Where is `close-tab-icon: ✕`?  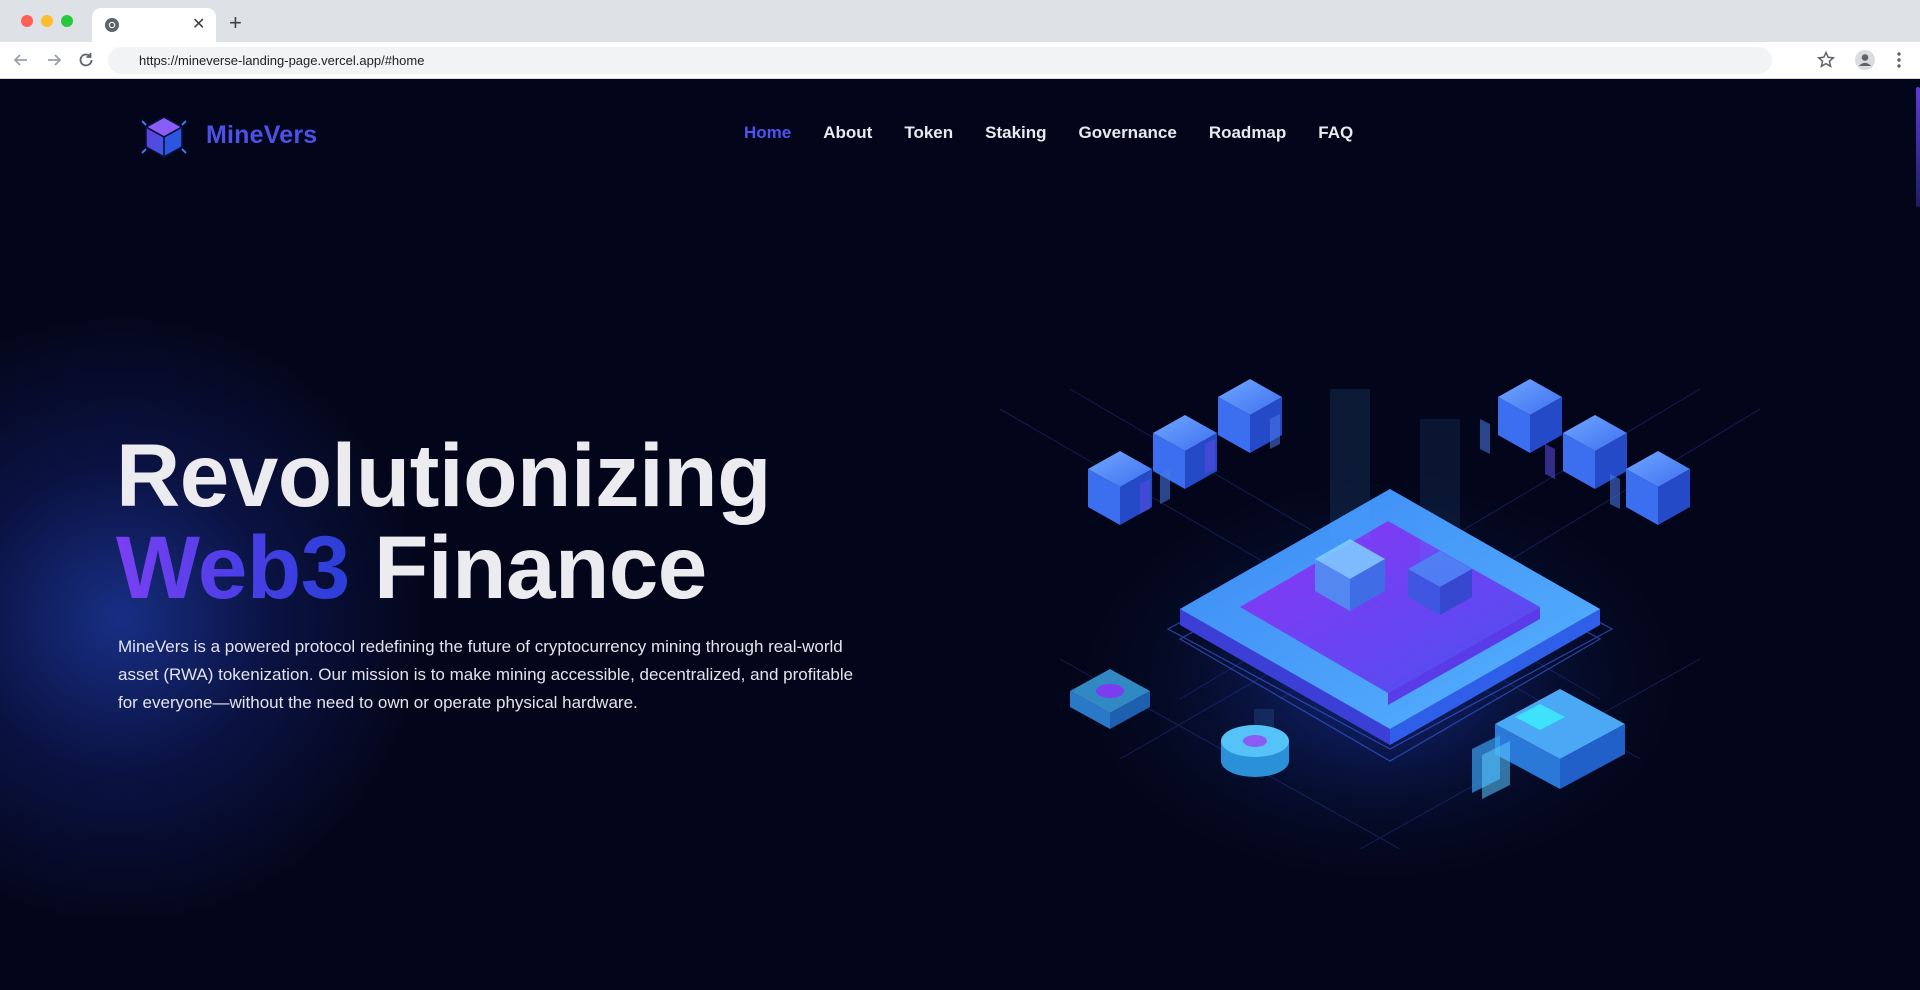
close-tab-icon: ✕ is located at coordinates (198, 25).